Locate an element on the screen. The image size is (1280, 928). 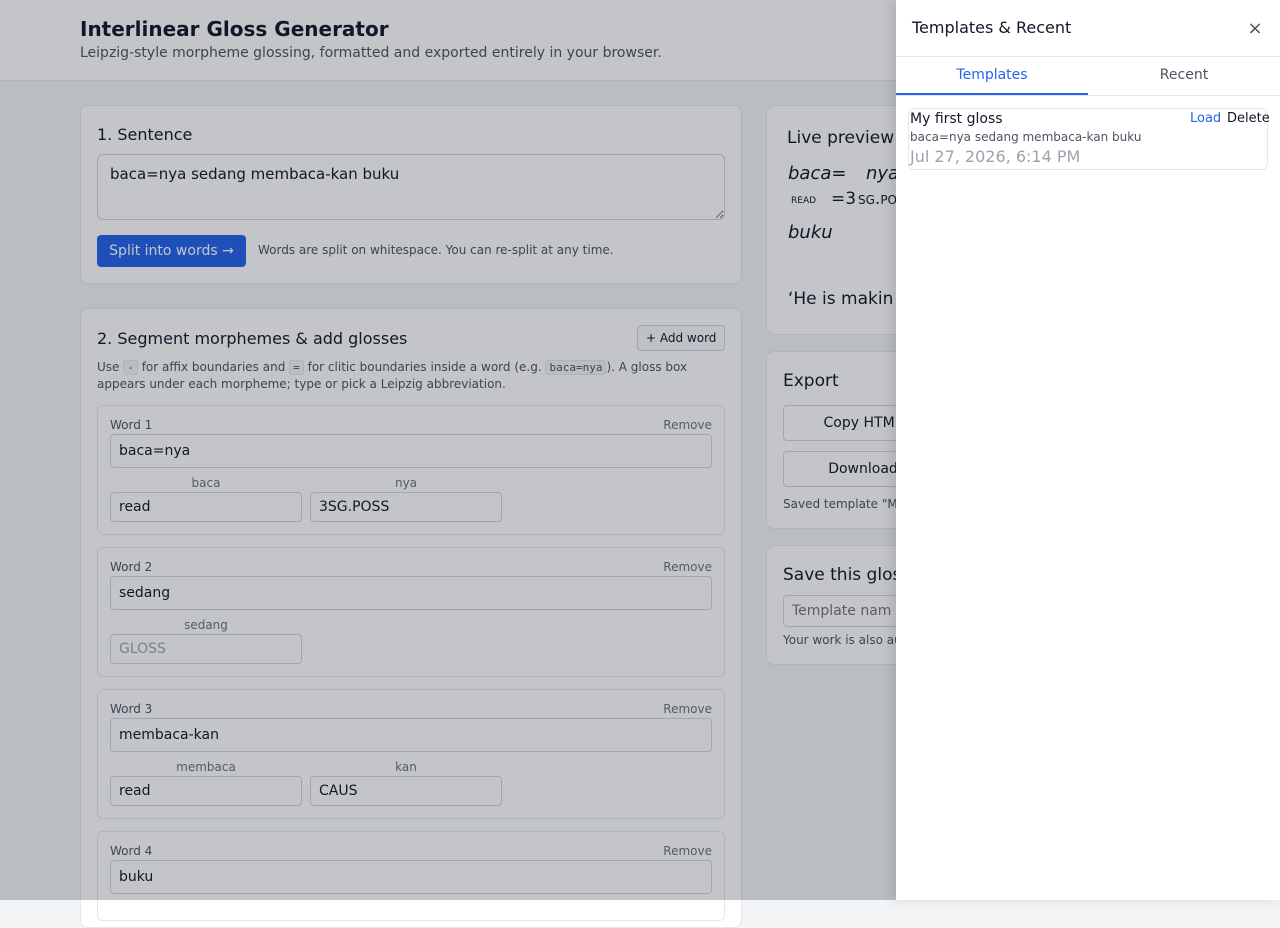
template-name: My first gloss is located at coordinates (956, 119).